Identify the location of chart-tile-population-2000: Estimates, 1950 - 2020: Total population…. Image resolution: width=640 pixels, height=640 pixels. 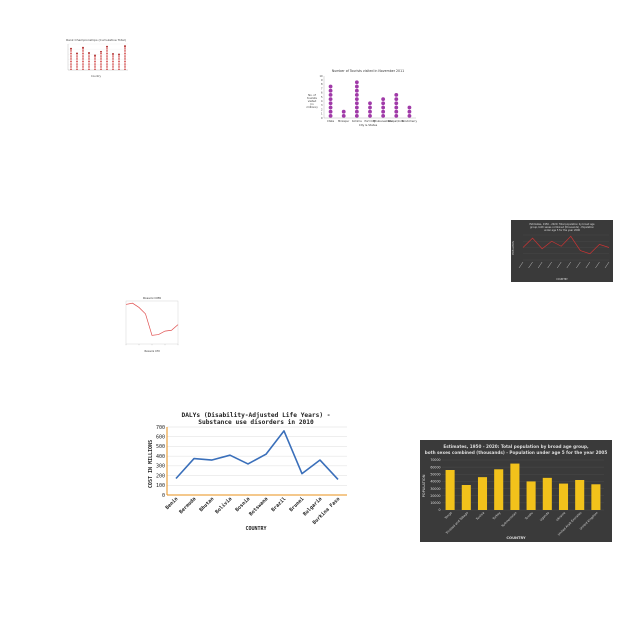
(562, 251).